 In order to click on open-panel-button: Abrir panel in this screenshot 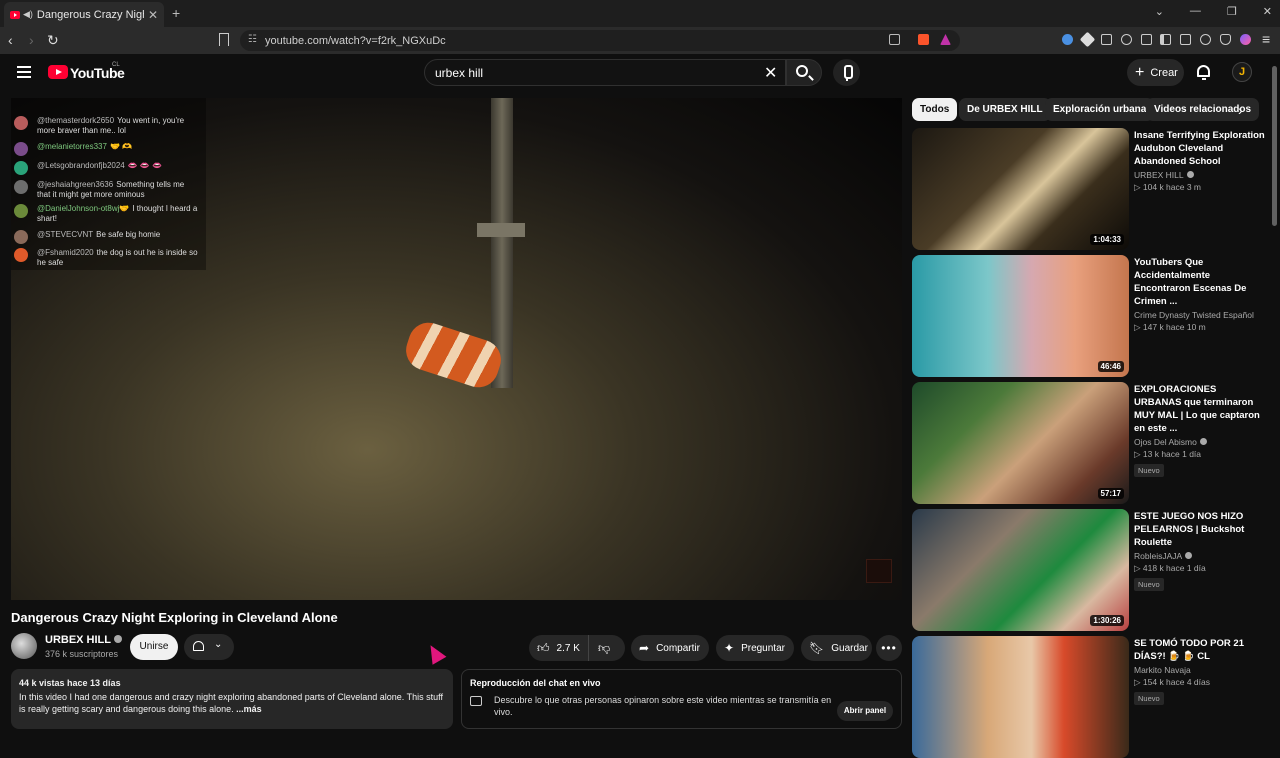, I will do `click(865, 711)`.